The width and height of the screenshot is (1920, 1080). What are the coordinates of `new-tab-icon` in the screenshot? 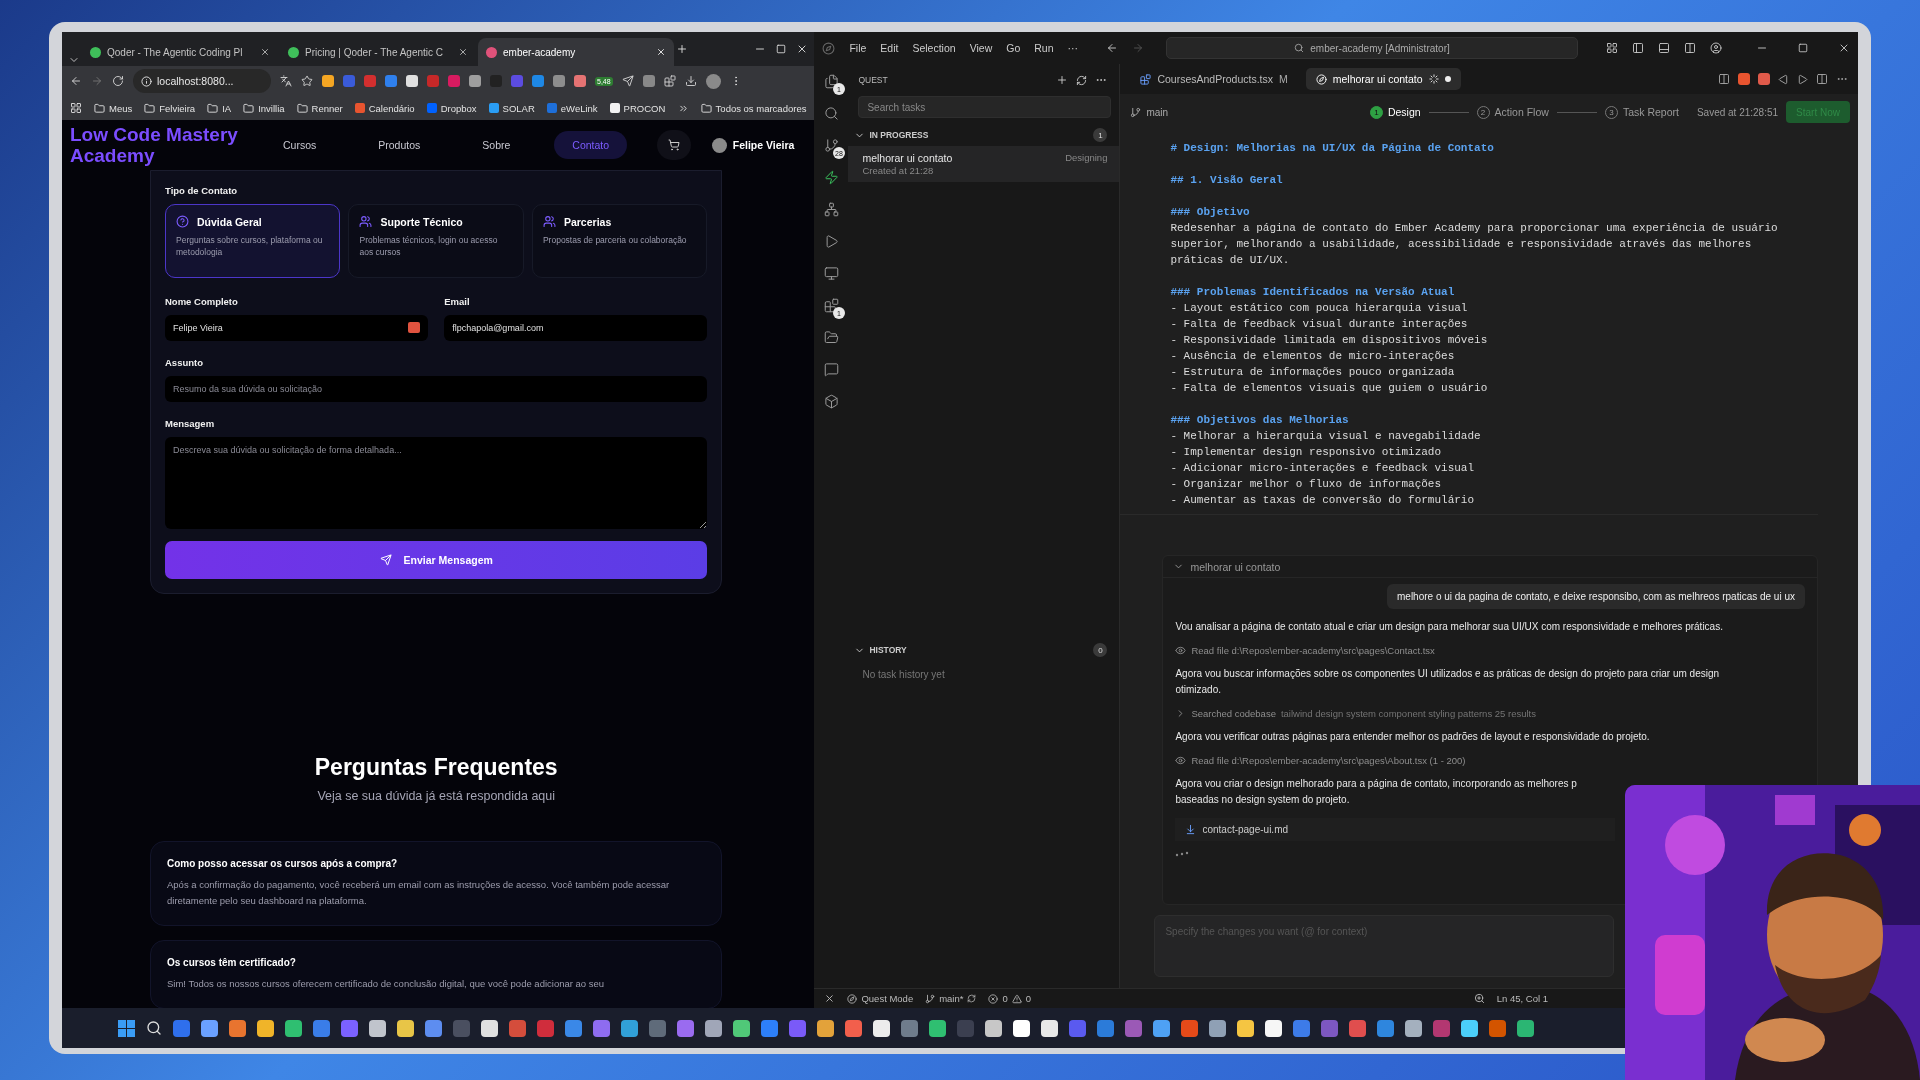 It's located at (682, 49).